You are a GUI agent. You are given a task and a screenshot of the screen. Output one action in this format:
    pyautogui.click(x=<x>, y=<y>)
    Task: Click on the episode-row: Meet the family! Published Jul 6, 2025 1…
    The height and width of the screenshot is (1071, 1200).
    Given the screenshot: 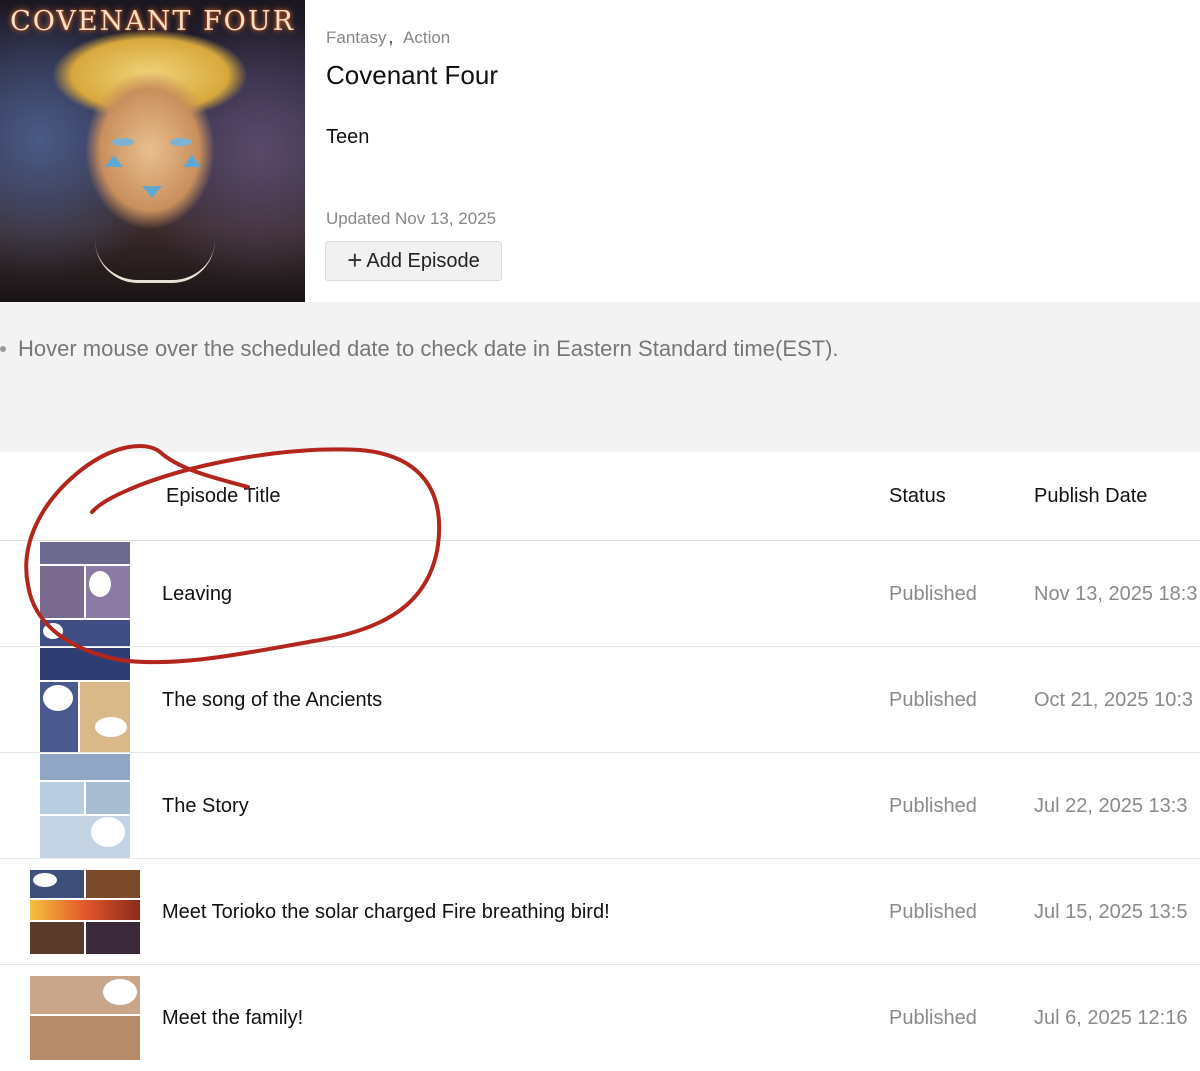 What is the action you would take?
    pyautogui.click(x=600, y=1018)
    